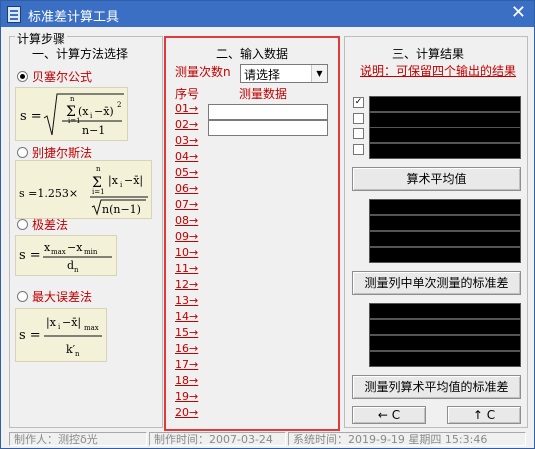 This screenshot has width=535, height=449. Describe the element at coordinates (187, 94) in the screenshot. I see `index-header: 序号` at that location.